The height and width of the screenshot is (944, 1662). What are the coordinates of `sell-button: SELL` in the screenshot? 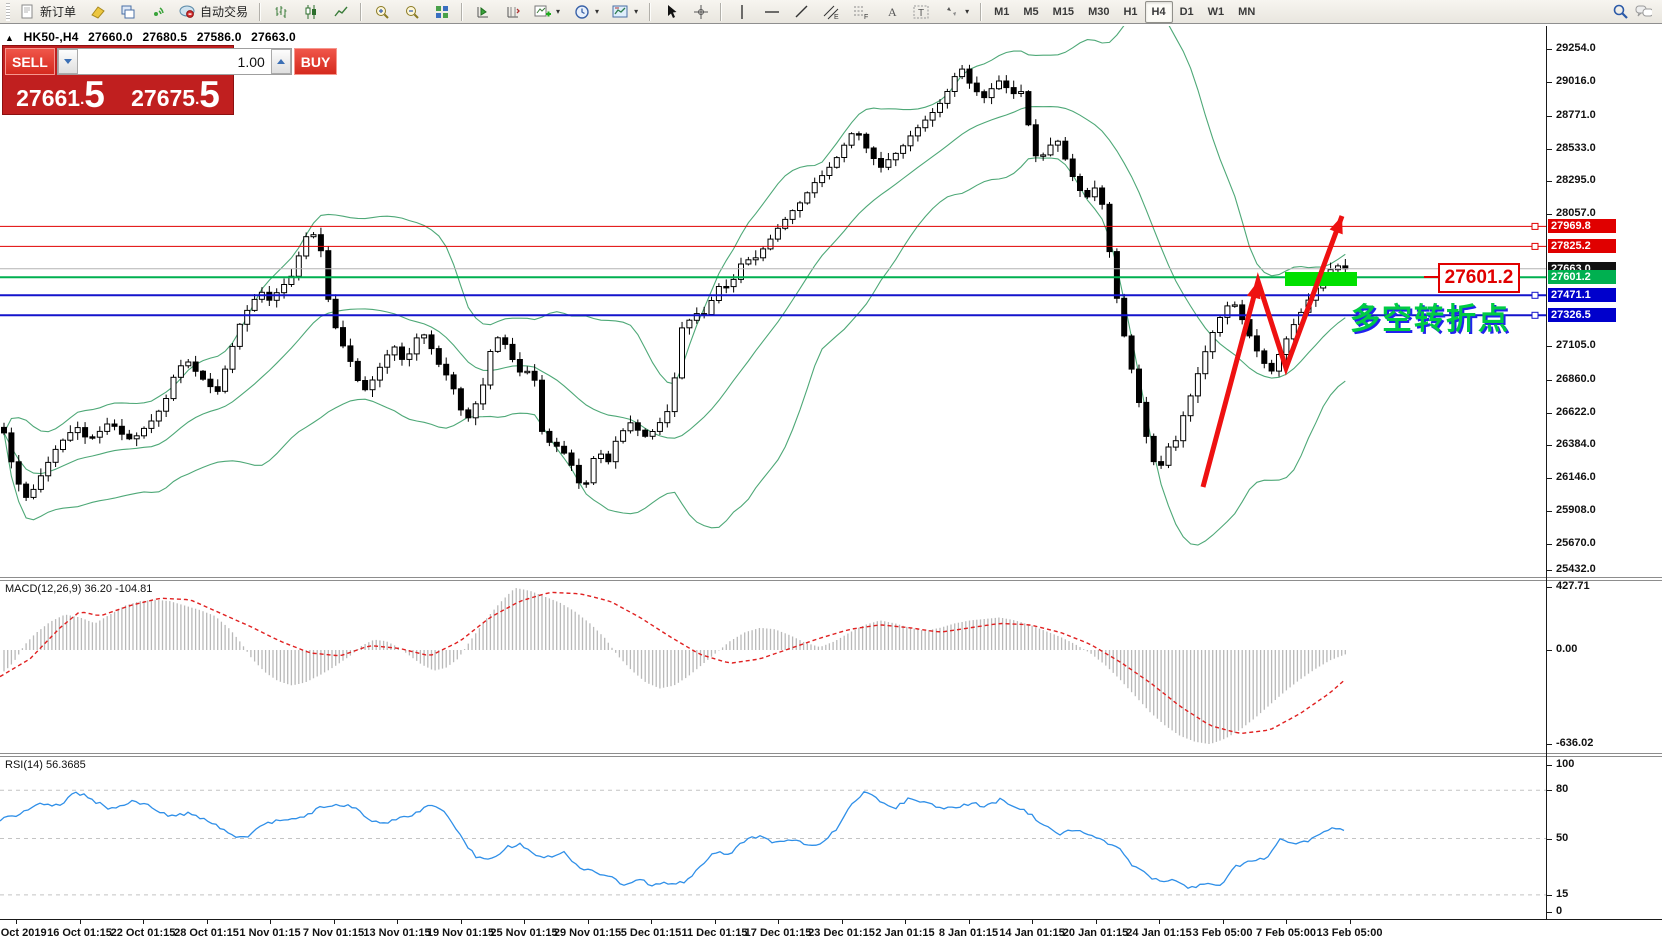 It's located at (30, 61).